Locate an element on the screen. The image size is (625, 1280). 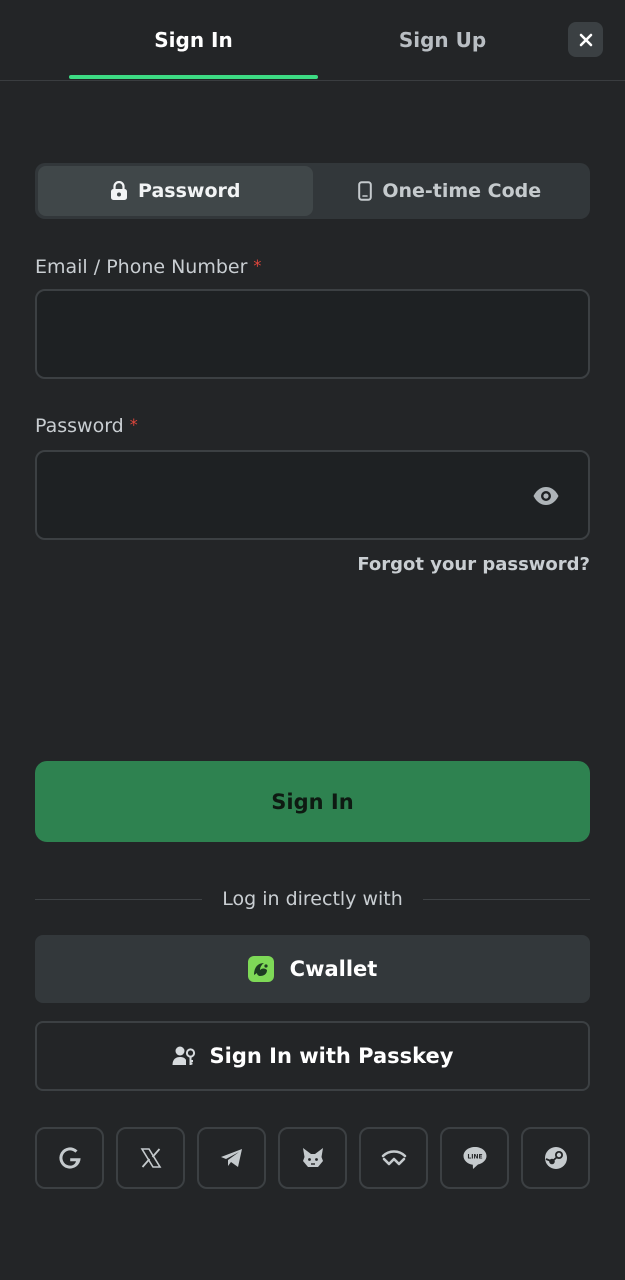
metamask-login-button is located at coordinates (312, 1158).